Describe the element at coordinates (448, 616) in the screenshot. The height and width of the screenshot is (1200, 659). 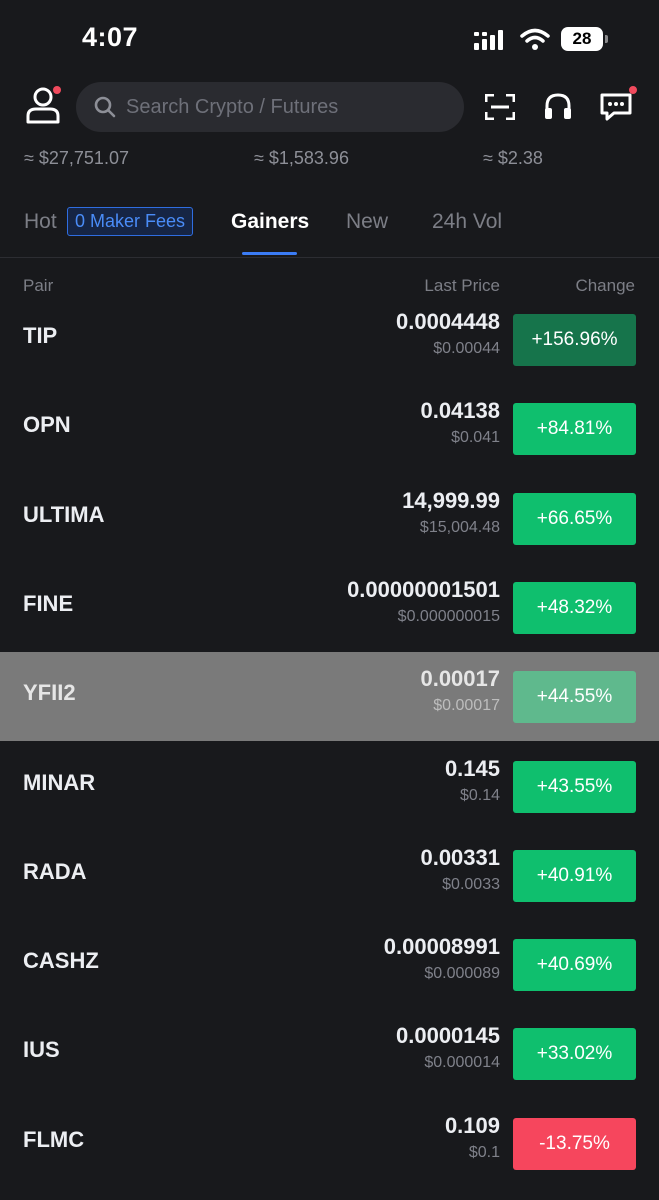
I see `usd-price: $0.000000015` at that location.